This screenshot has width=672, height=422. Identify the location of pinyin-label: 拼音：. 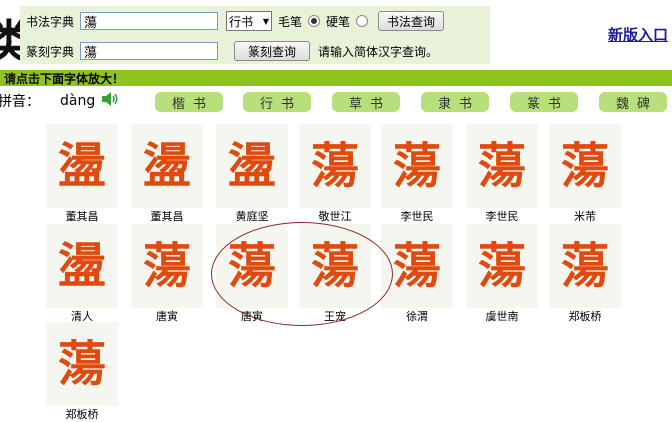
(20, 102).